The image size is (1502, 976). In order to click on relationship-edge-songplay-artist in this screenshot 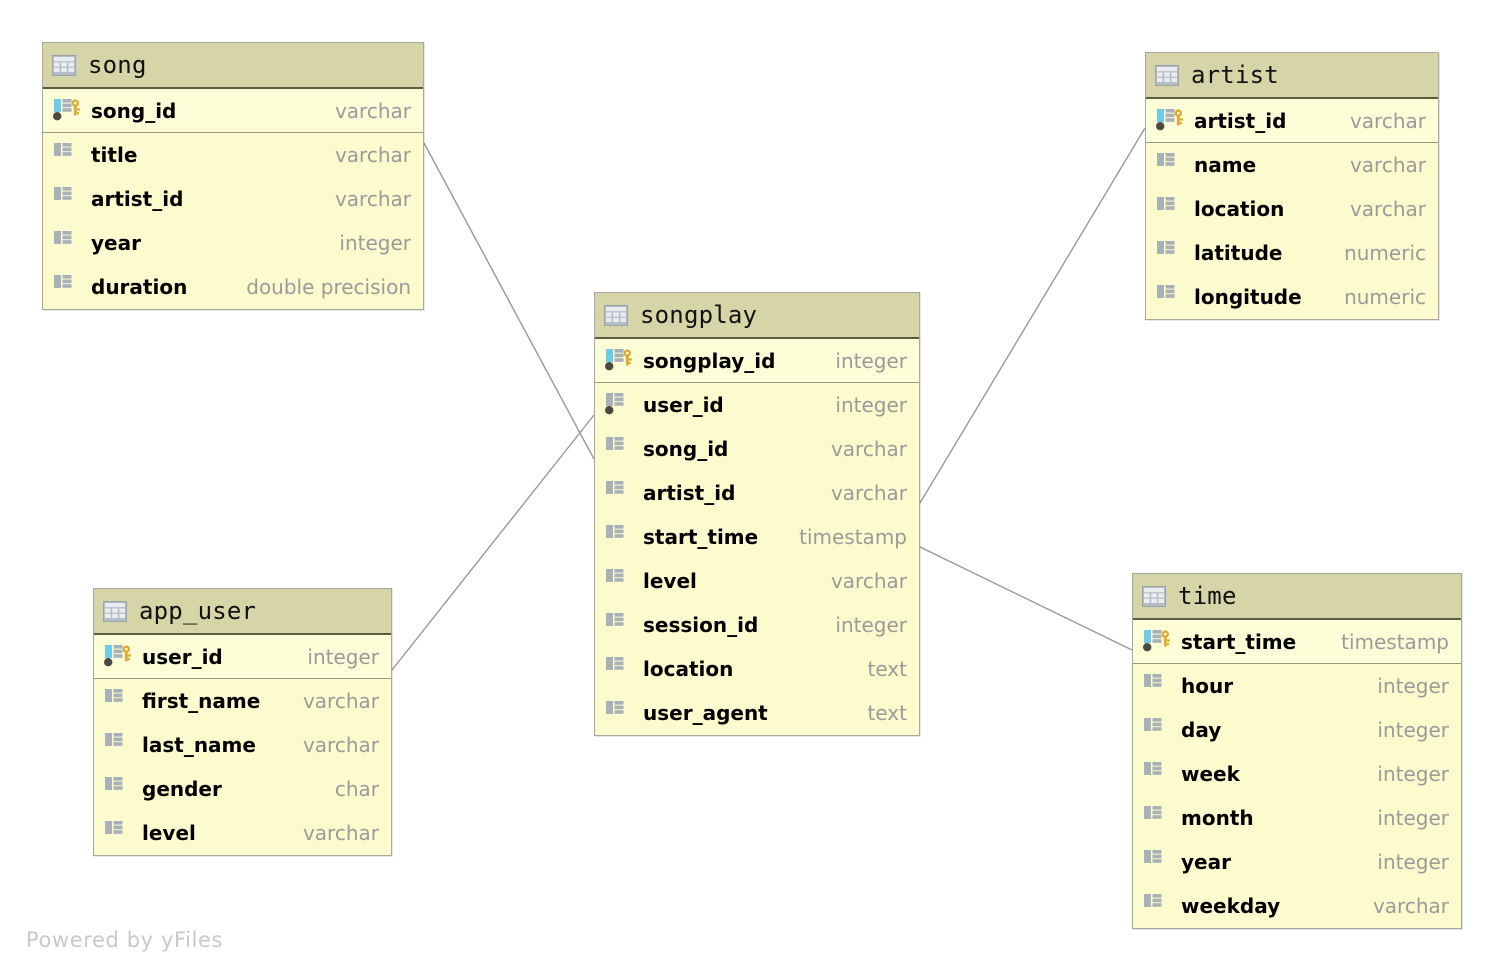, I will do `click(1032, 315)`.